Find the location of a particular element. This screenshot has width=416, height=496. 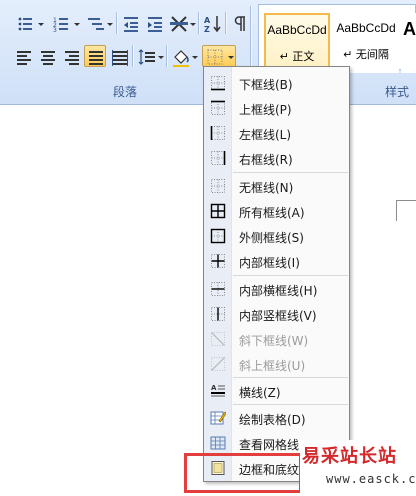

align-center-button is located at coordinates (47, 56).